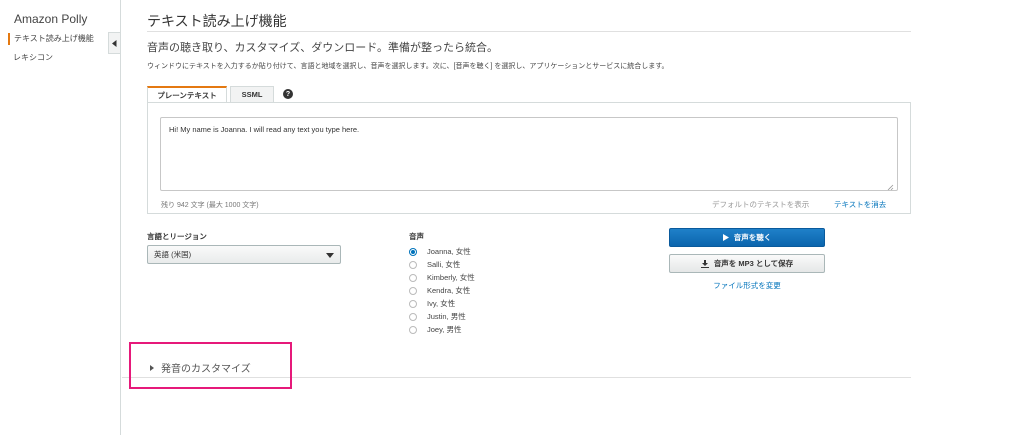 Image resolution: width=1024 pixels, height=435 pixels. Describe the element at coordinates (210, 205) in the screenshot. I see `character-count: 残り 942 文字 (最大 1000 文字)` at that location.